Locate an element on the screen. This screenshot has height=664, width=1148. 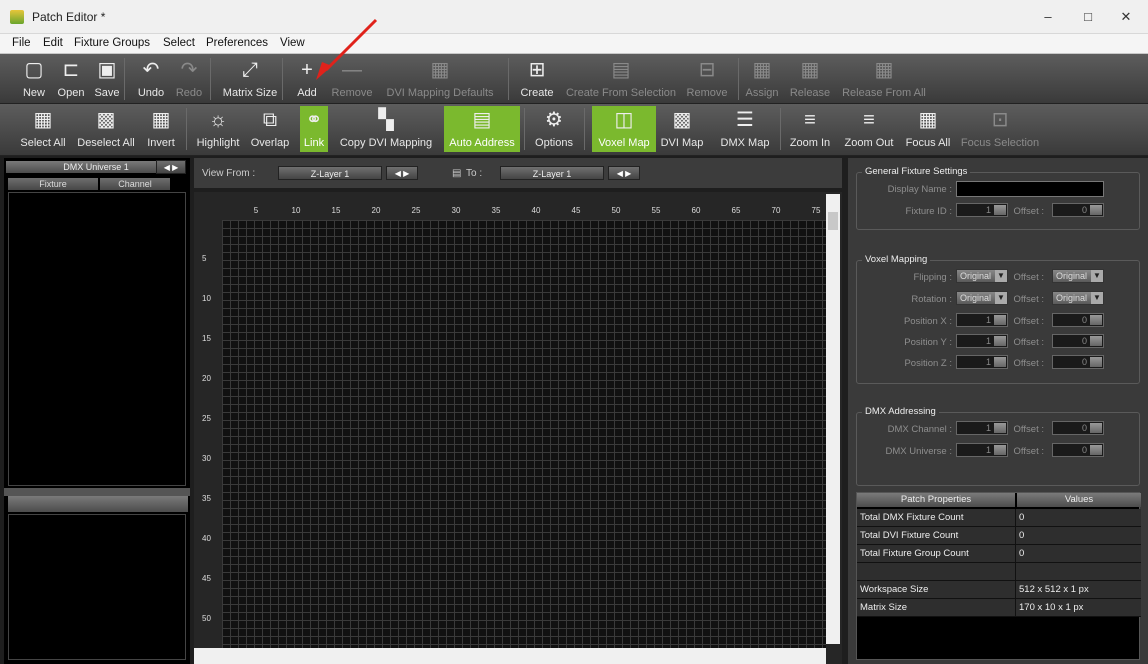
maximize-button: □ is located at coordinates (1088, 17).